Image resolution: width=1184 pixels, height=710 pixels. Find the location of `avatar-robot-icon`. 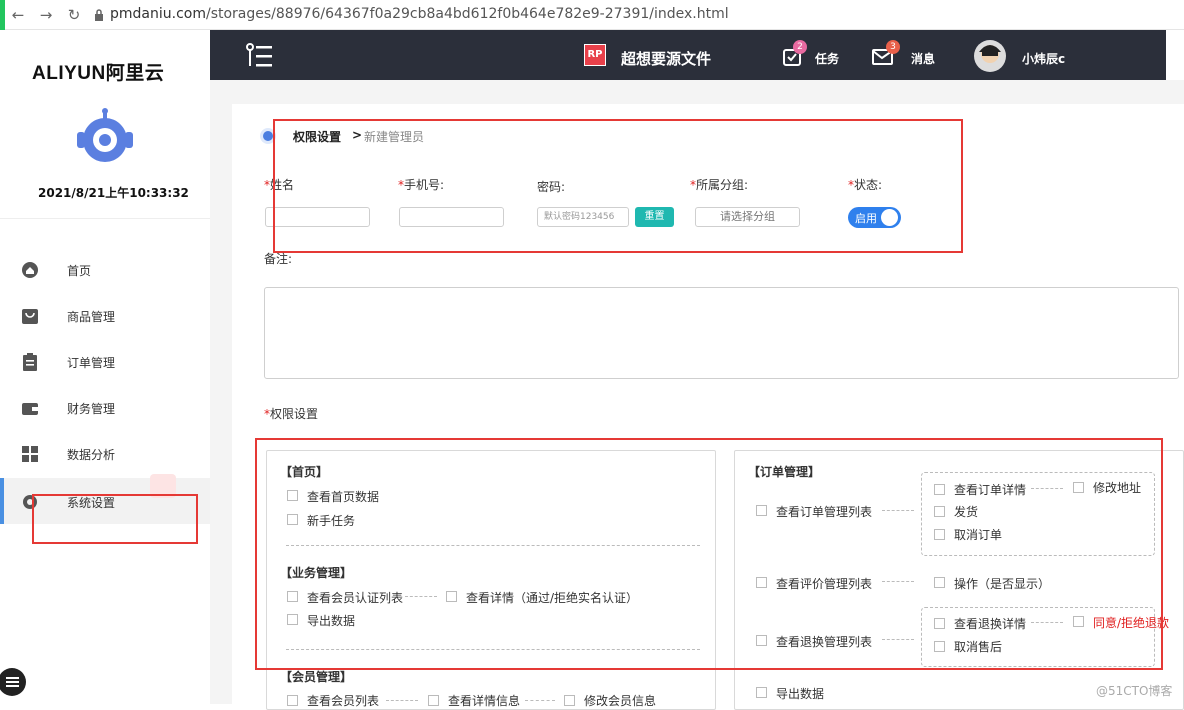

avatar-robot-icon is located at coordinates (105, 135).